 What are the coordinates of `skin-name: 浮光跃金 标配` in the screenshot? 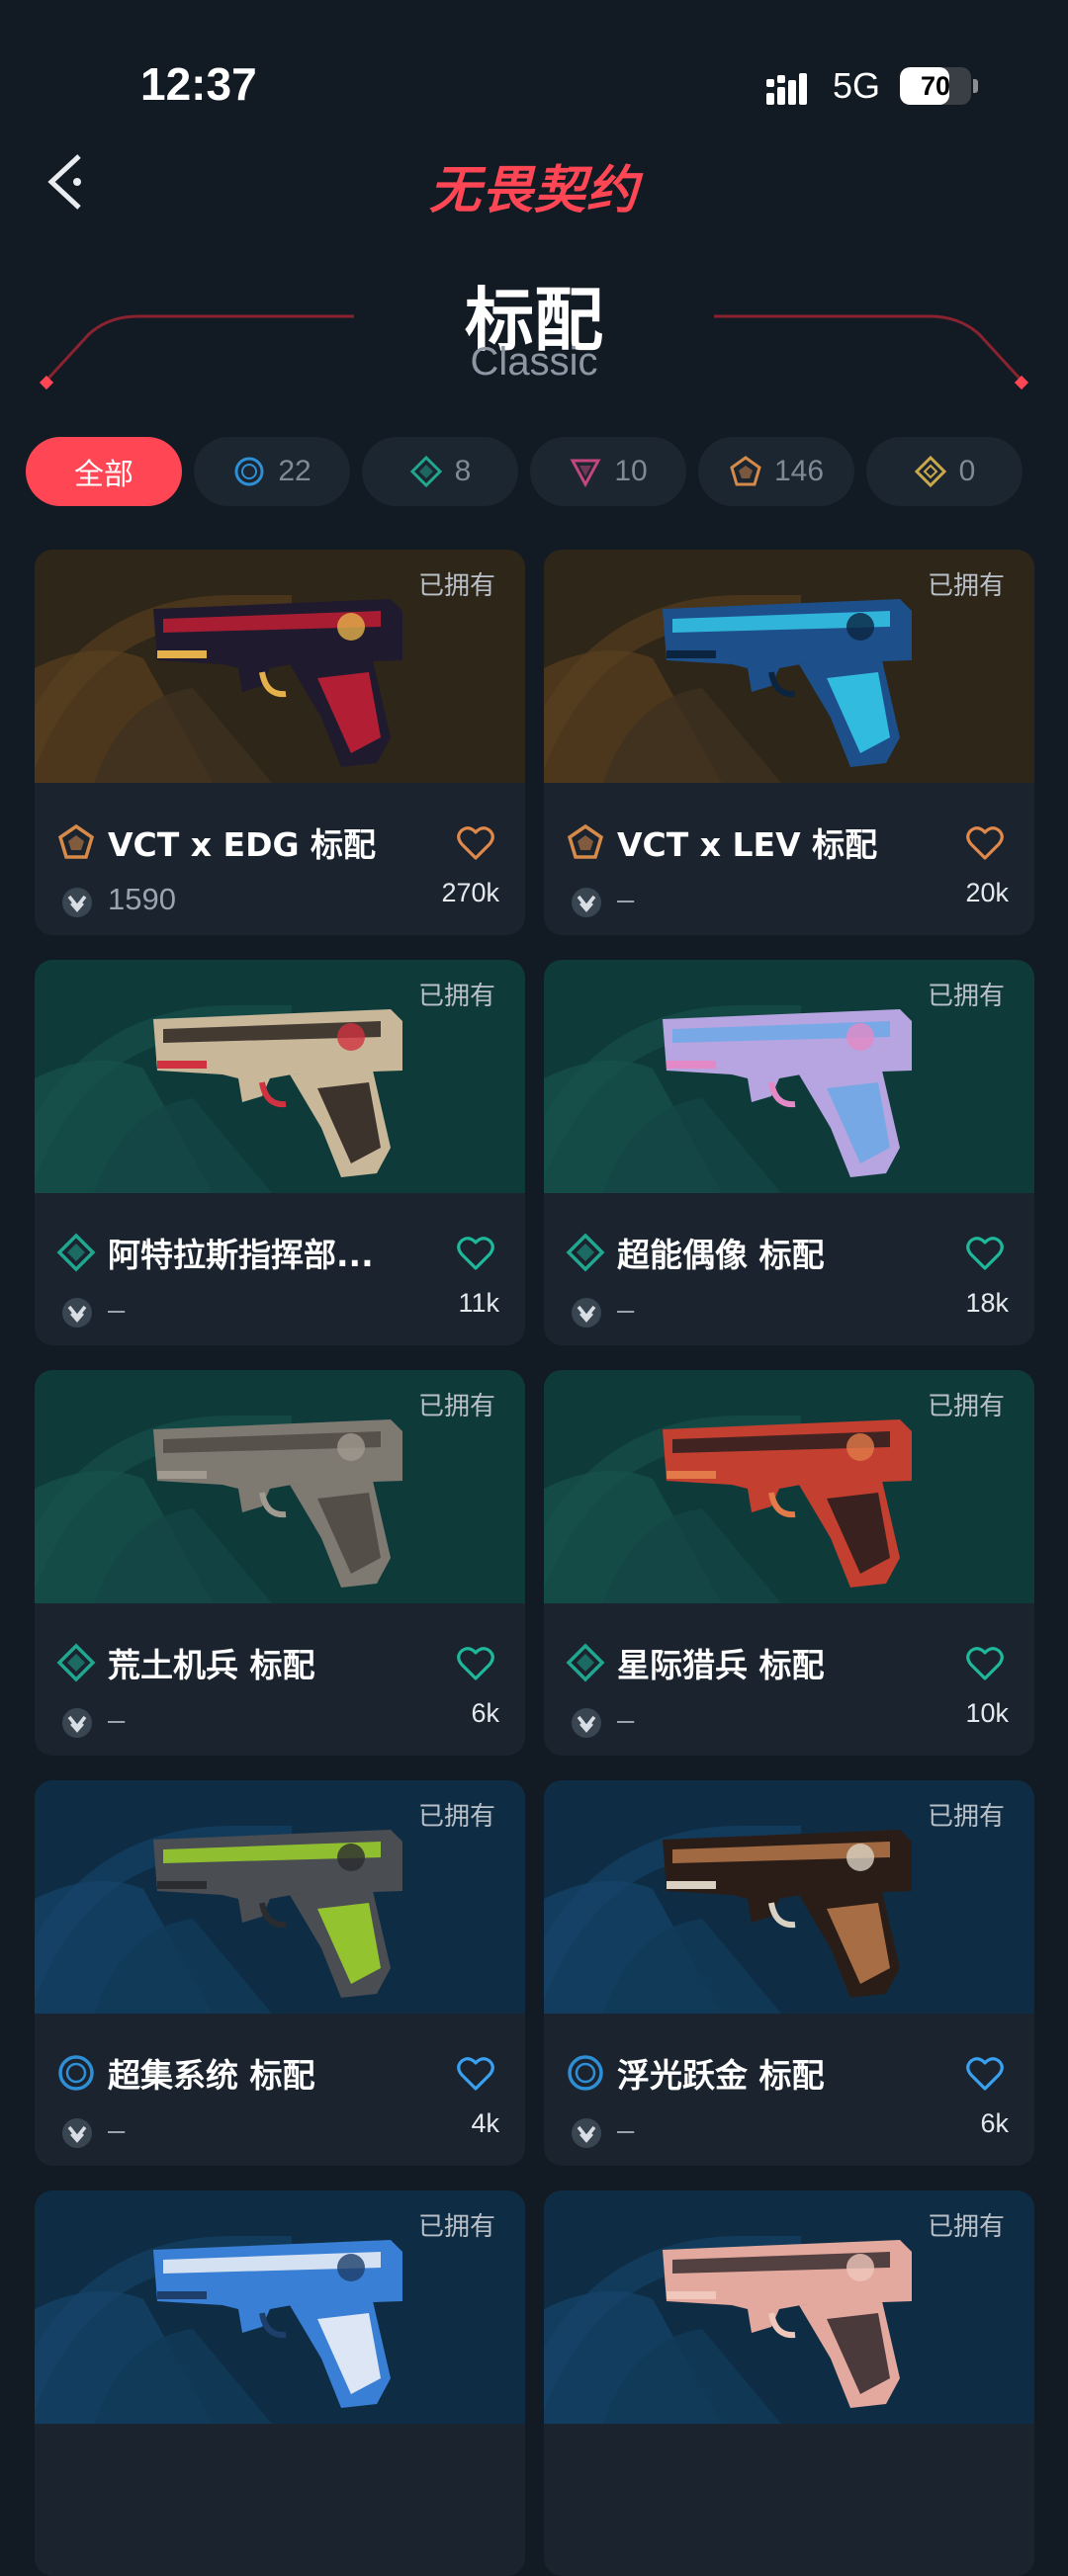 It's located at (721, 2075).